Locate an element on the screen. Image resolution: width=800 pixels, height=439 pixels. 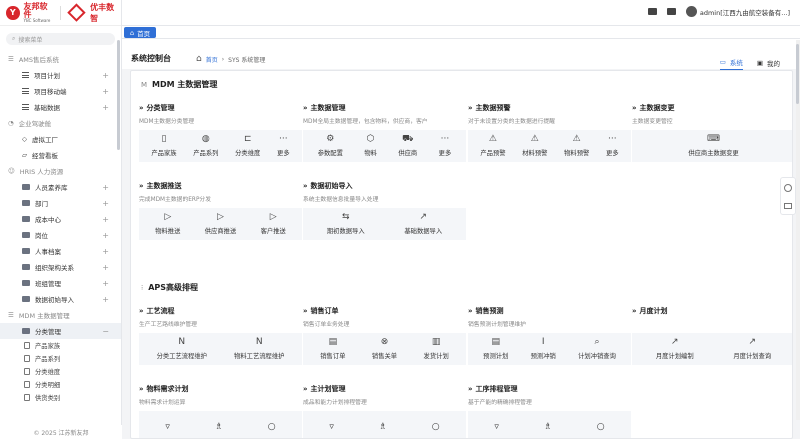
sidebar-item-base-data: 基础数据 + is located at coordinates (60, 107).